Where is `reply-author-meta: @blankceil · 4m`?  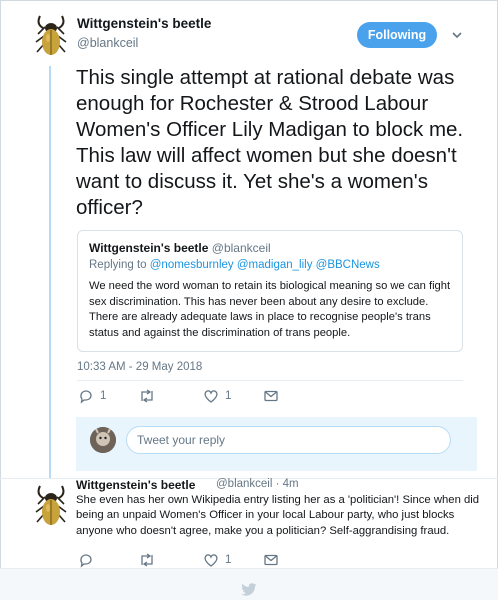
reply-author-meta: @blankceil · 4m is located at coordinates (257, 484).